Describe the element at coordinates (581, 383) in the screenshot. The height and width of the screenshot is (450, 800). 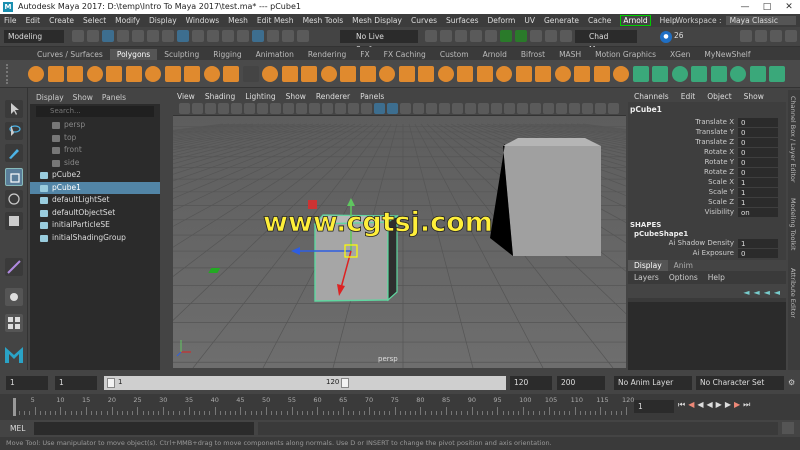
I see `animation-end-field: 200` at that location.